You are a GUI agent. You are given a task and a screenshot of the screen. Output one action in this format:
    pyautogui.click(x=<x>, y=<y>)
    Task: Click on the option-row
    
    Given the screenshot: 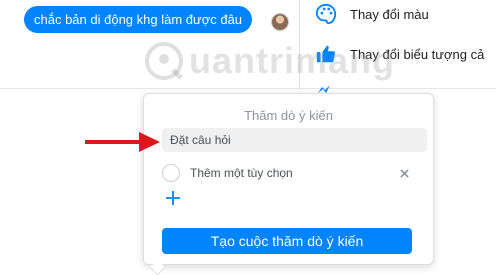 What is the action you would take?
    pyautogui.click(x=287, y=173)
    